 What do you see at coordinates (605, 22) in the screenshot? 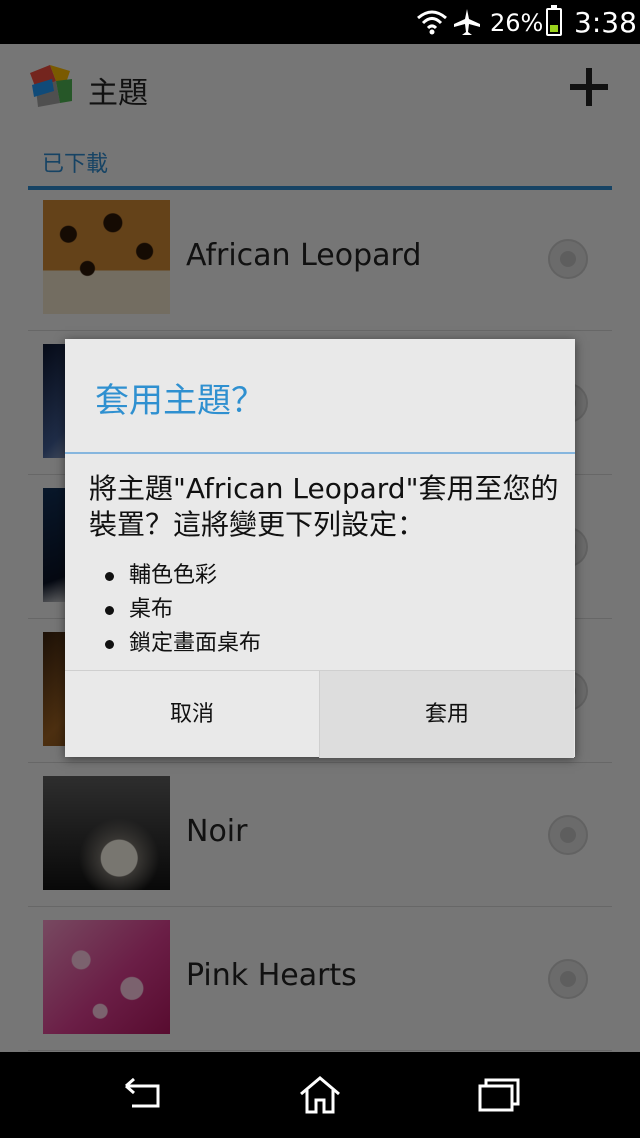
I see `clock: 3:38` at bounding box center [605, 22].